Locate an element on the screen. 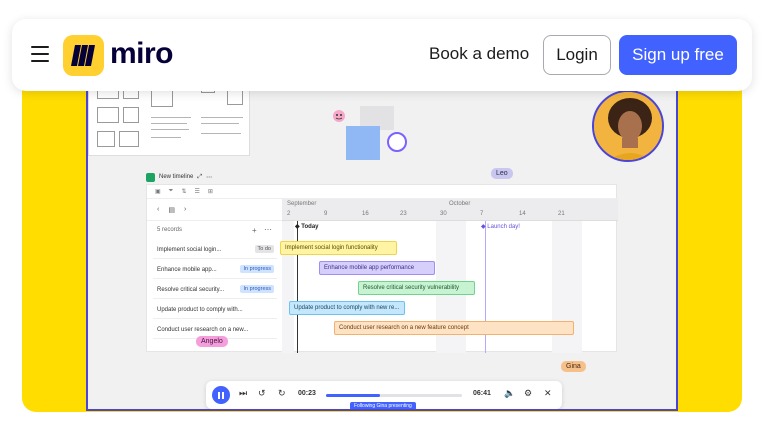 This screenshot has width=768, height=438. cursor-label-leo: Leo is located at coordinates (502, 173).